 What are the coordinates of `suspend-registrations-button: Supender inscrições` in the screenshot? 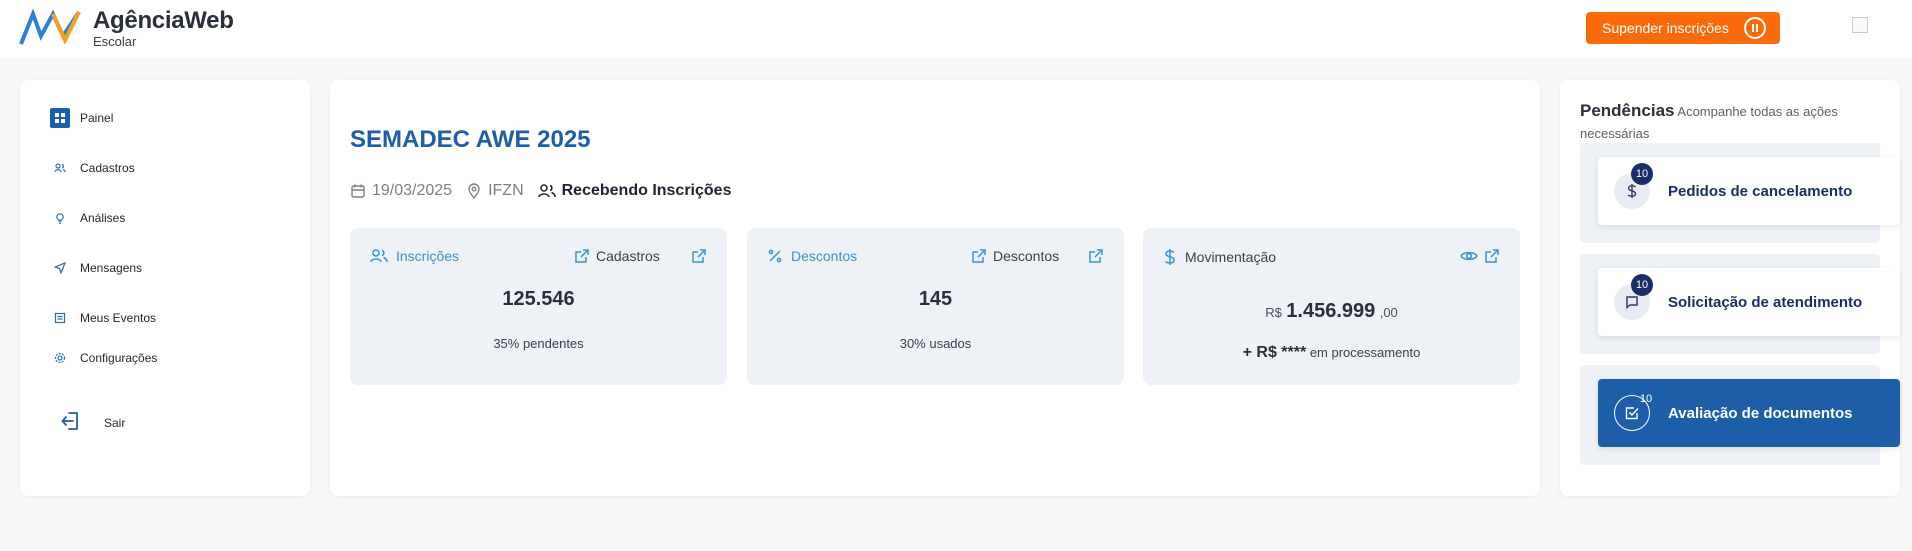 It's located at (1683, 28).